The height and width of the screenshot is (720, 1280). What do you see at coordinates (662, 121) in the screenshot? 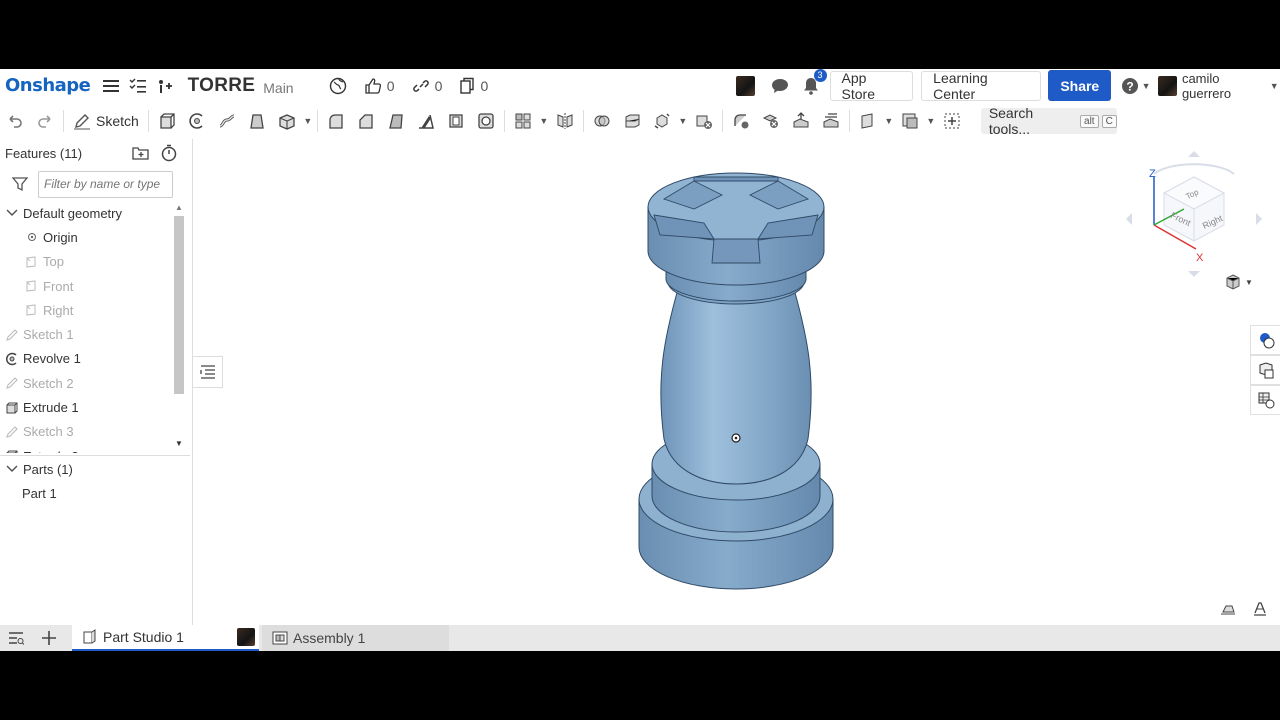
I see `transform-icon` at bounding box center [662, 121].